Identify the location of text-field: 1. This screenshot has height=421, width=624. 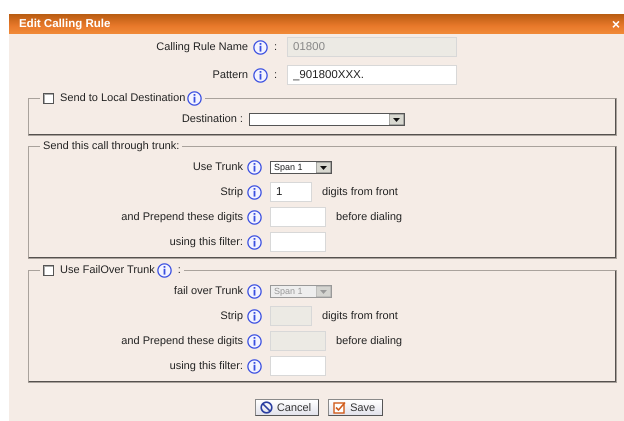
(291, 192).